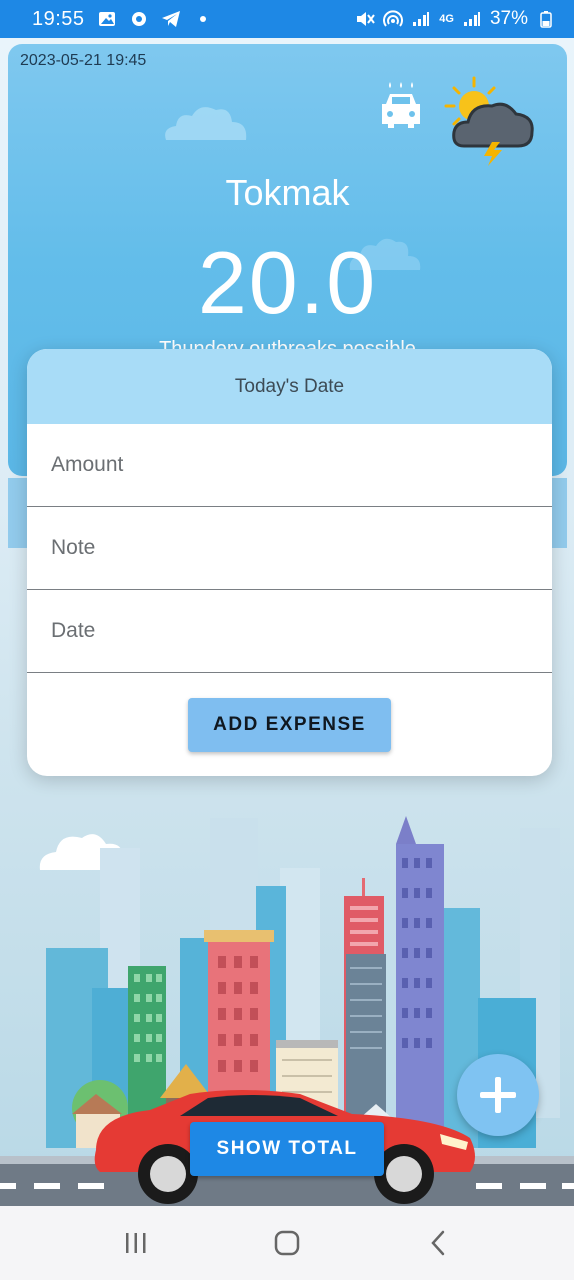 The image size is (574, 1280). I want to click on note-input, so click(301, 548).